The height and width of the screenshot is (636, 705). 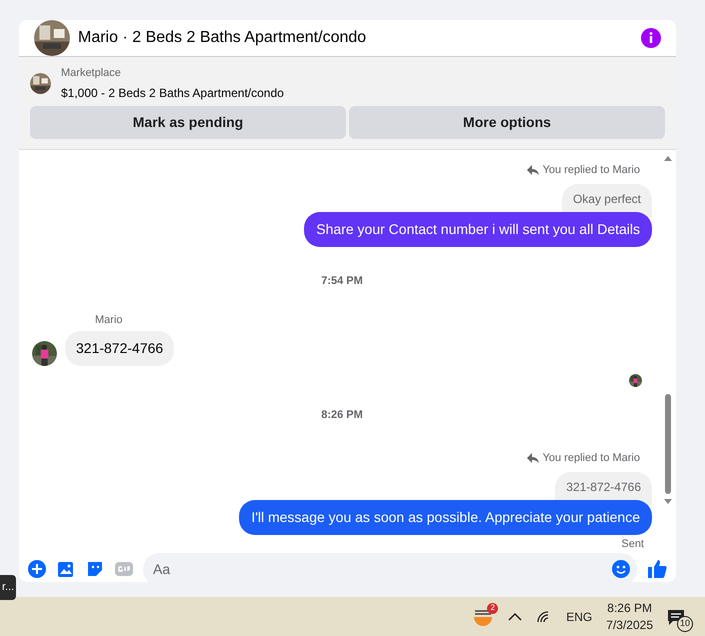 What do you see at coordinates (390, 567) in the screenshot?
I see `message-field: Aa` at bounding box center [390, 567].